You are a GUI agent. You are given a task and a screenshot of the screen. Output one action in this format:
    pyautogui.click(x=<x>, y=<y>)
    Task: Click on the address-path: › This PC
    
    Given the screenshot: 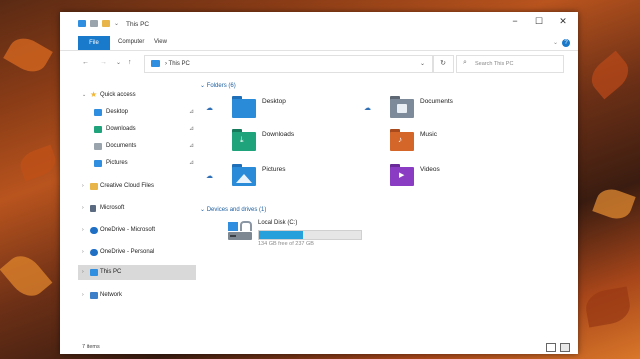 What is the action you would take?
    pyautogui.click(x=177, y=64)
    